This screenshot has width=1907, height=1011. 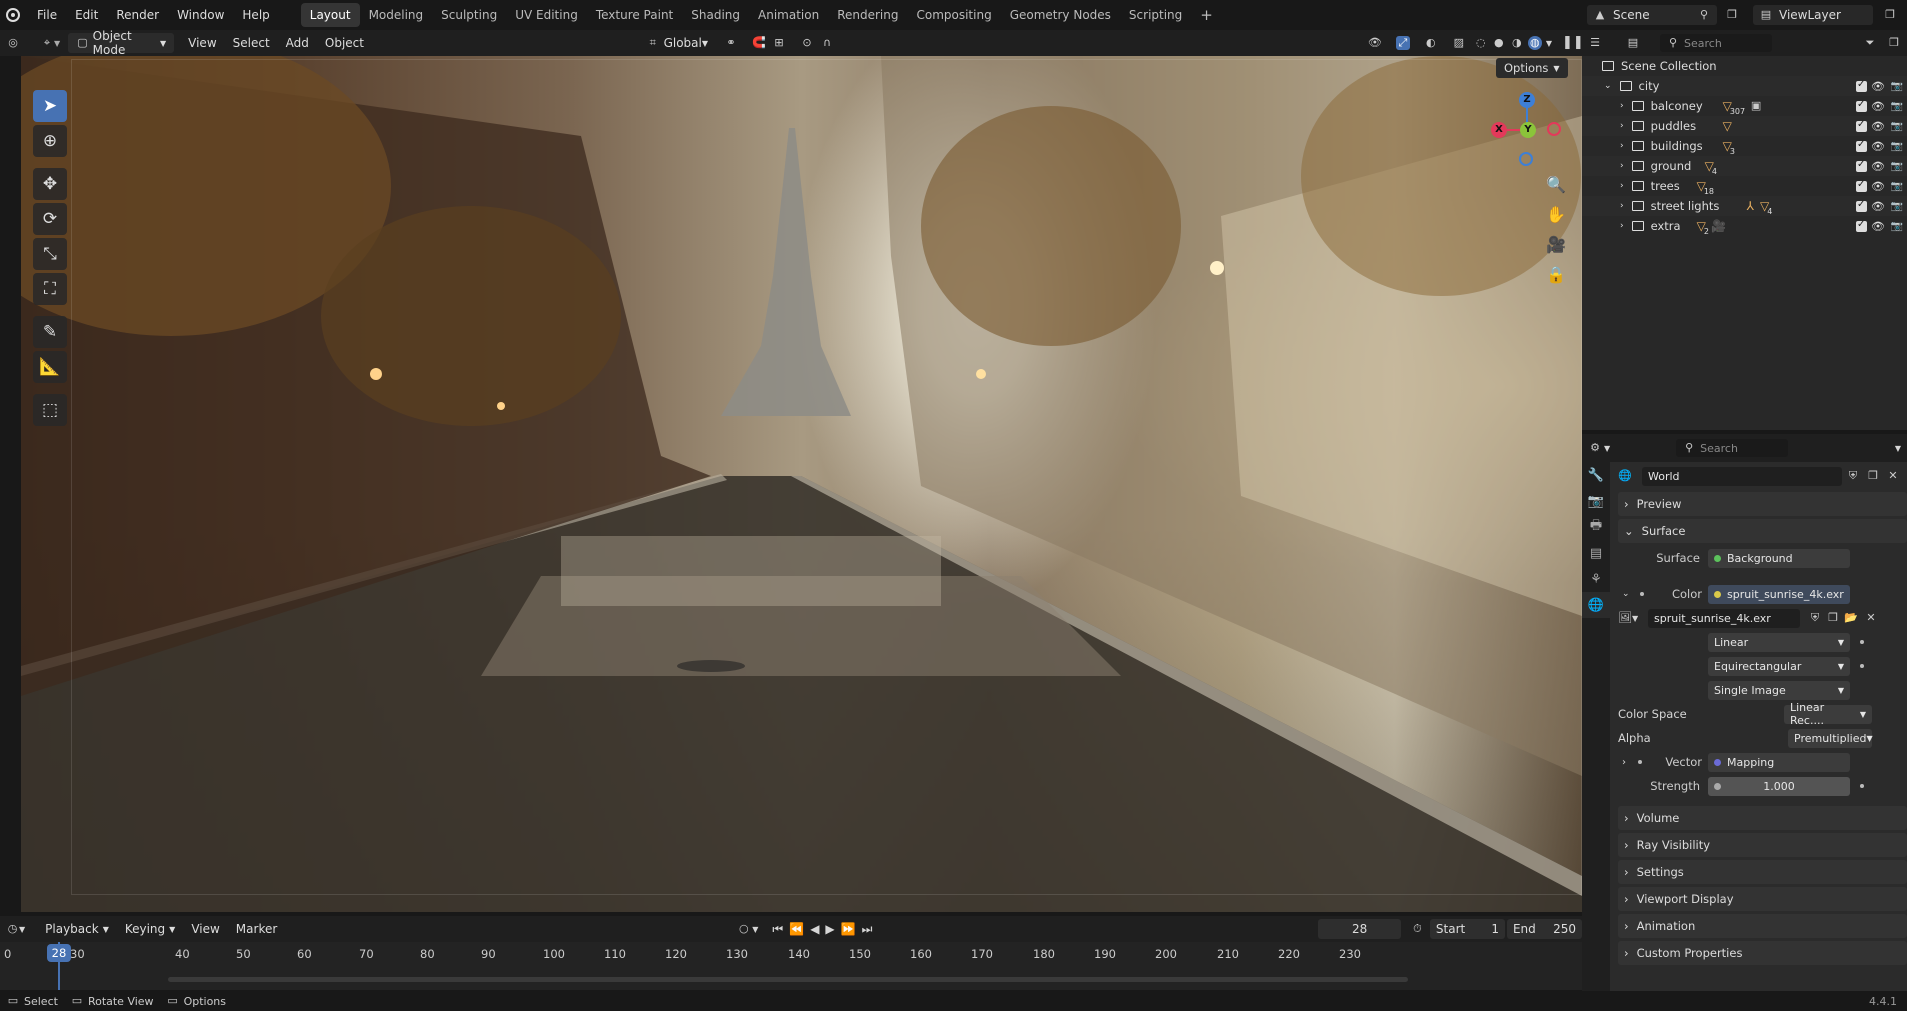 What do you see at coordinates (1779, 558) in the screenshot?
I see `surface-shader-field: Background` at bounding box center [1779, 558].